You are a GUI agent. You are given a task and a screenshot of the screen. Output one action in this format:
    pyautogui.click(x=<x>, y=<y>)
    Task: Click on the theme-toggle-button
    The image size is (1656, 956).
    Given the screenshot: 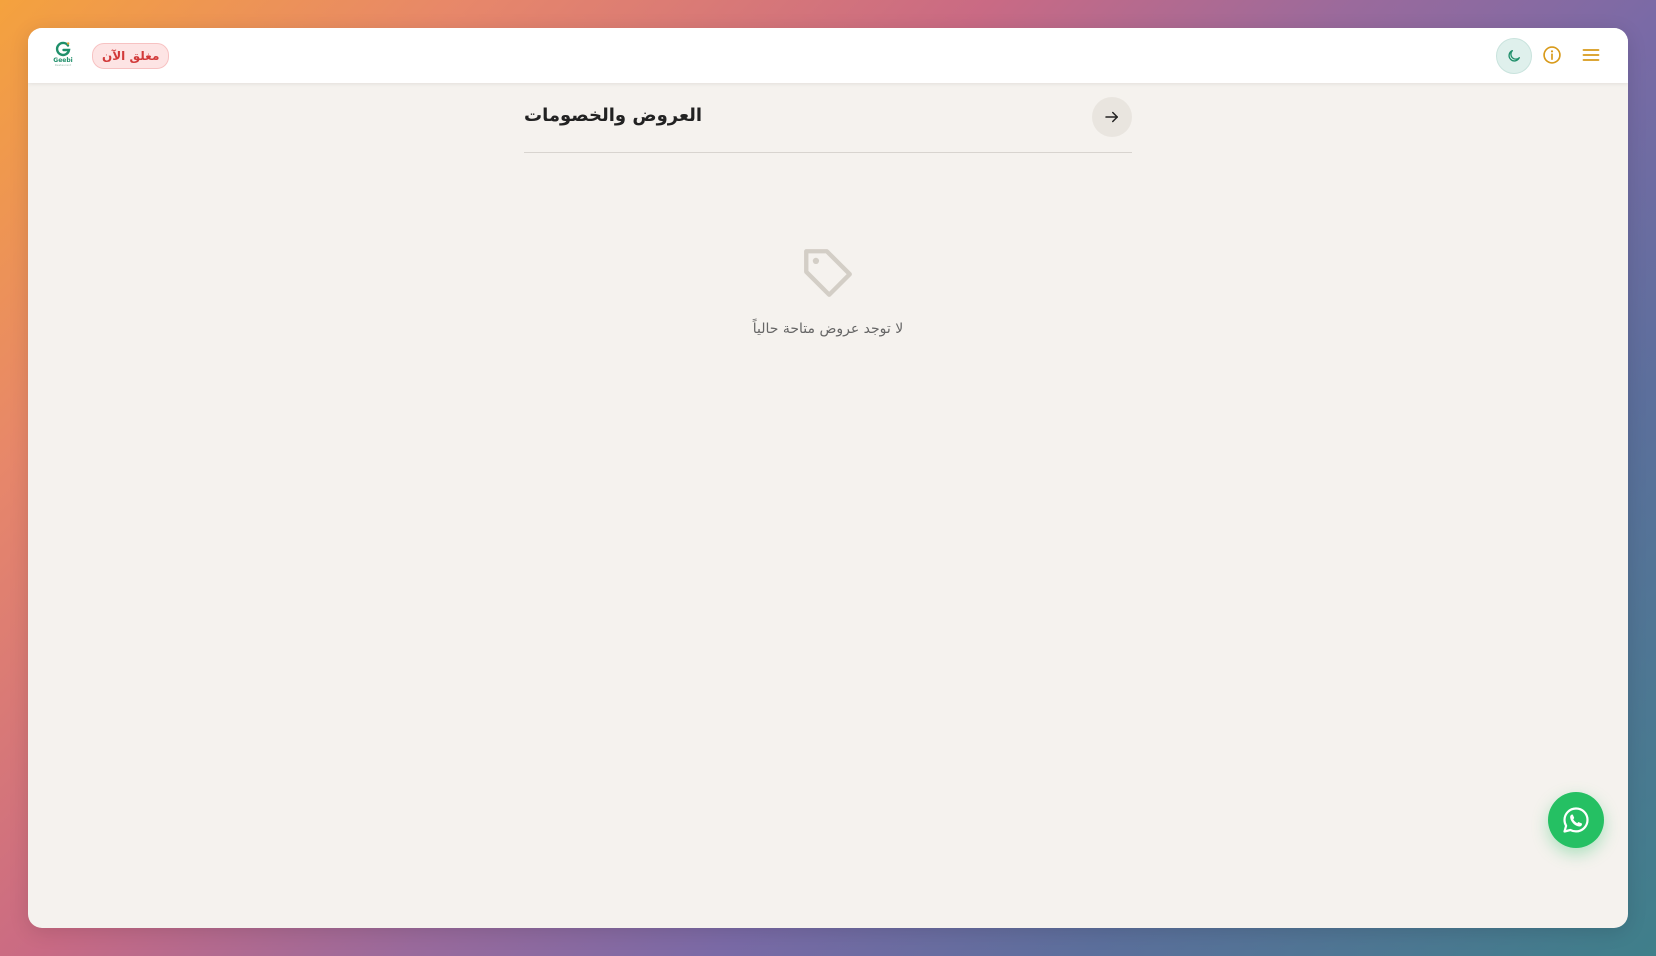 What is the action you would take?
    pyautogui.click(x=1514, y=56)
    